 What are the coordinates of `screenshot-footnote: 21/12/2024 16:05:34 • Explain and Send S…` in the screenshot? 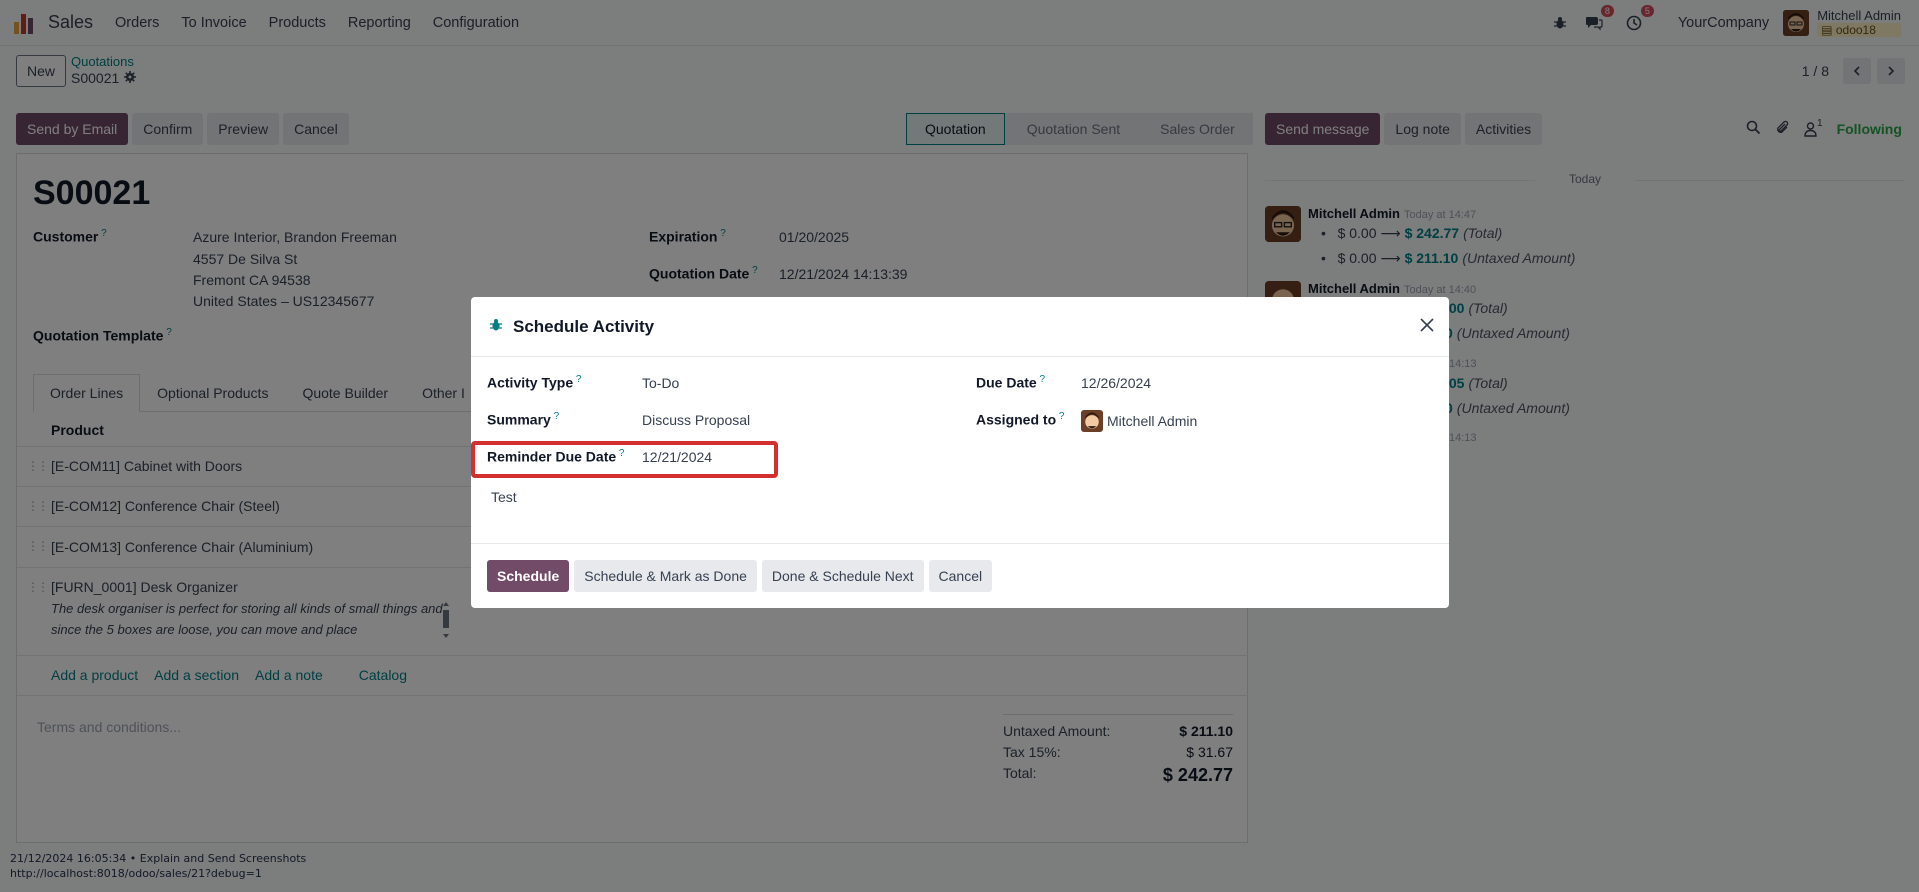 It's located at (158, 866).